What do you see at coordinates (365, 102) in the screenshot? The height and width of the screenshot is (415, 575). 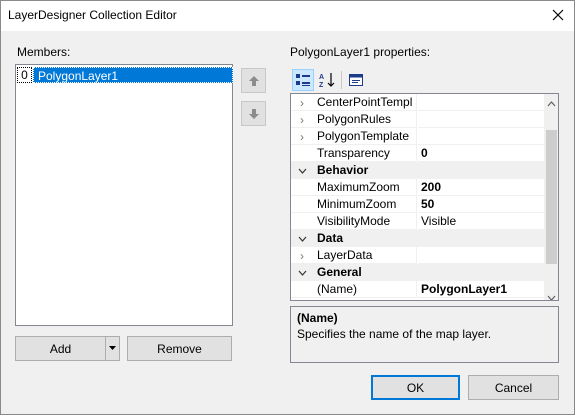 I see `property-name: CenterPointTempl` at bounding box center [365, 102].